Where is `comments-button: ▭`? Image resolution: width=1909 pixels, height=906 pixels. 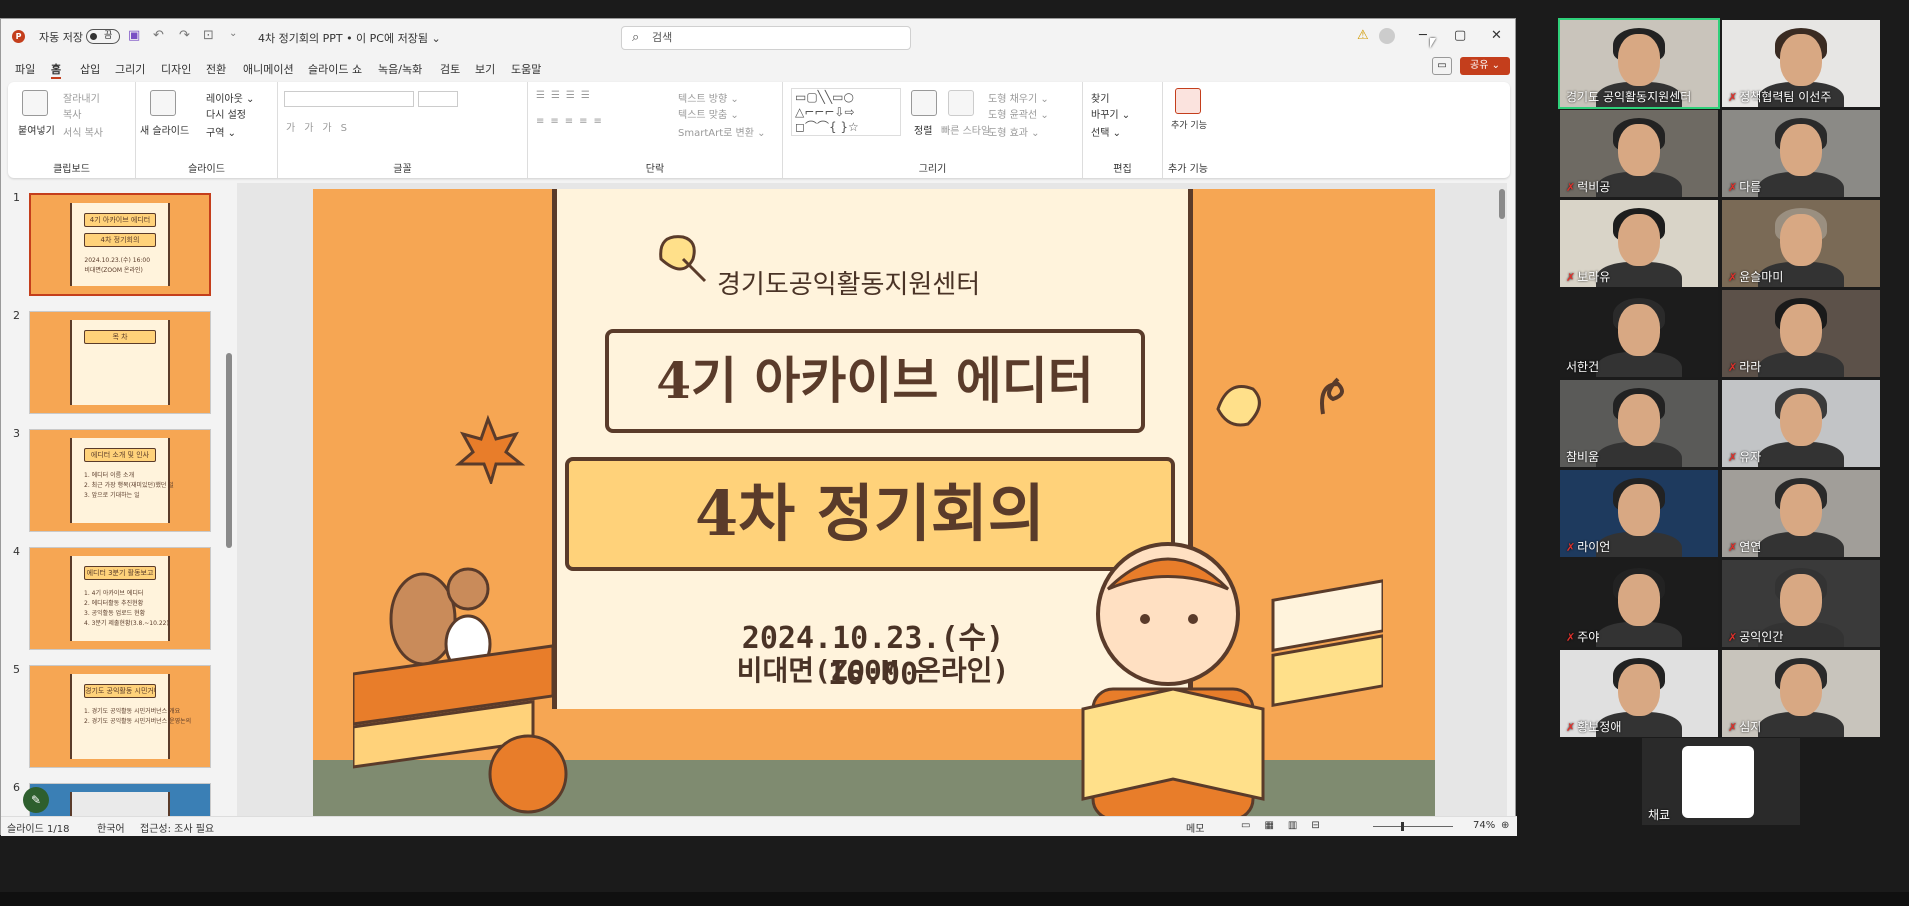
comments-button: ▭ is located at coordinates (1442, 66).